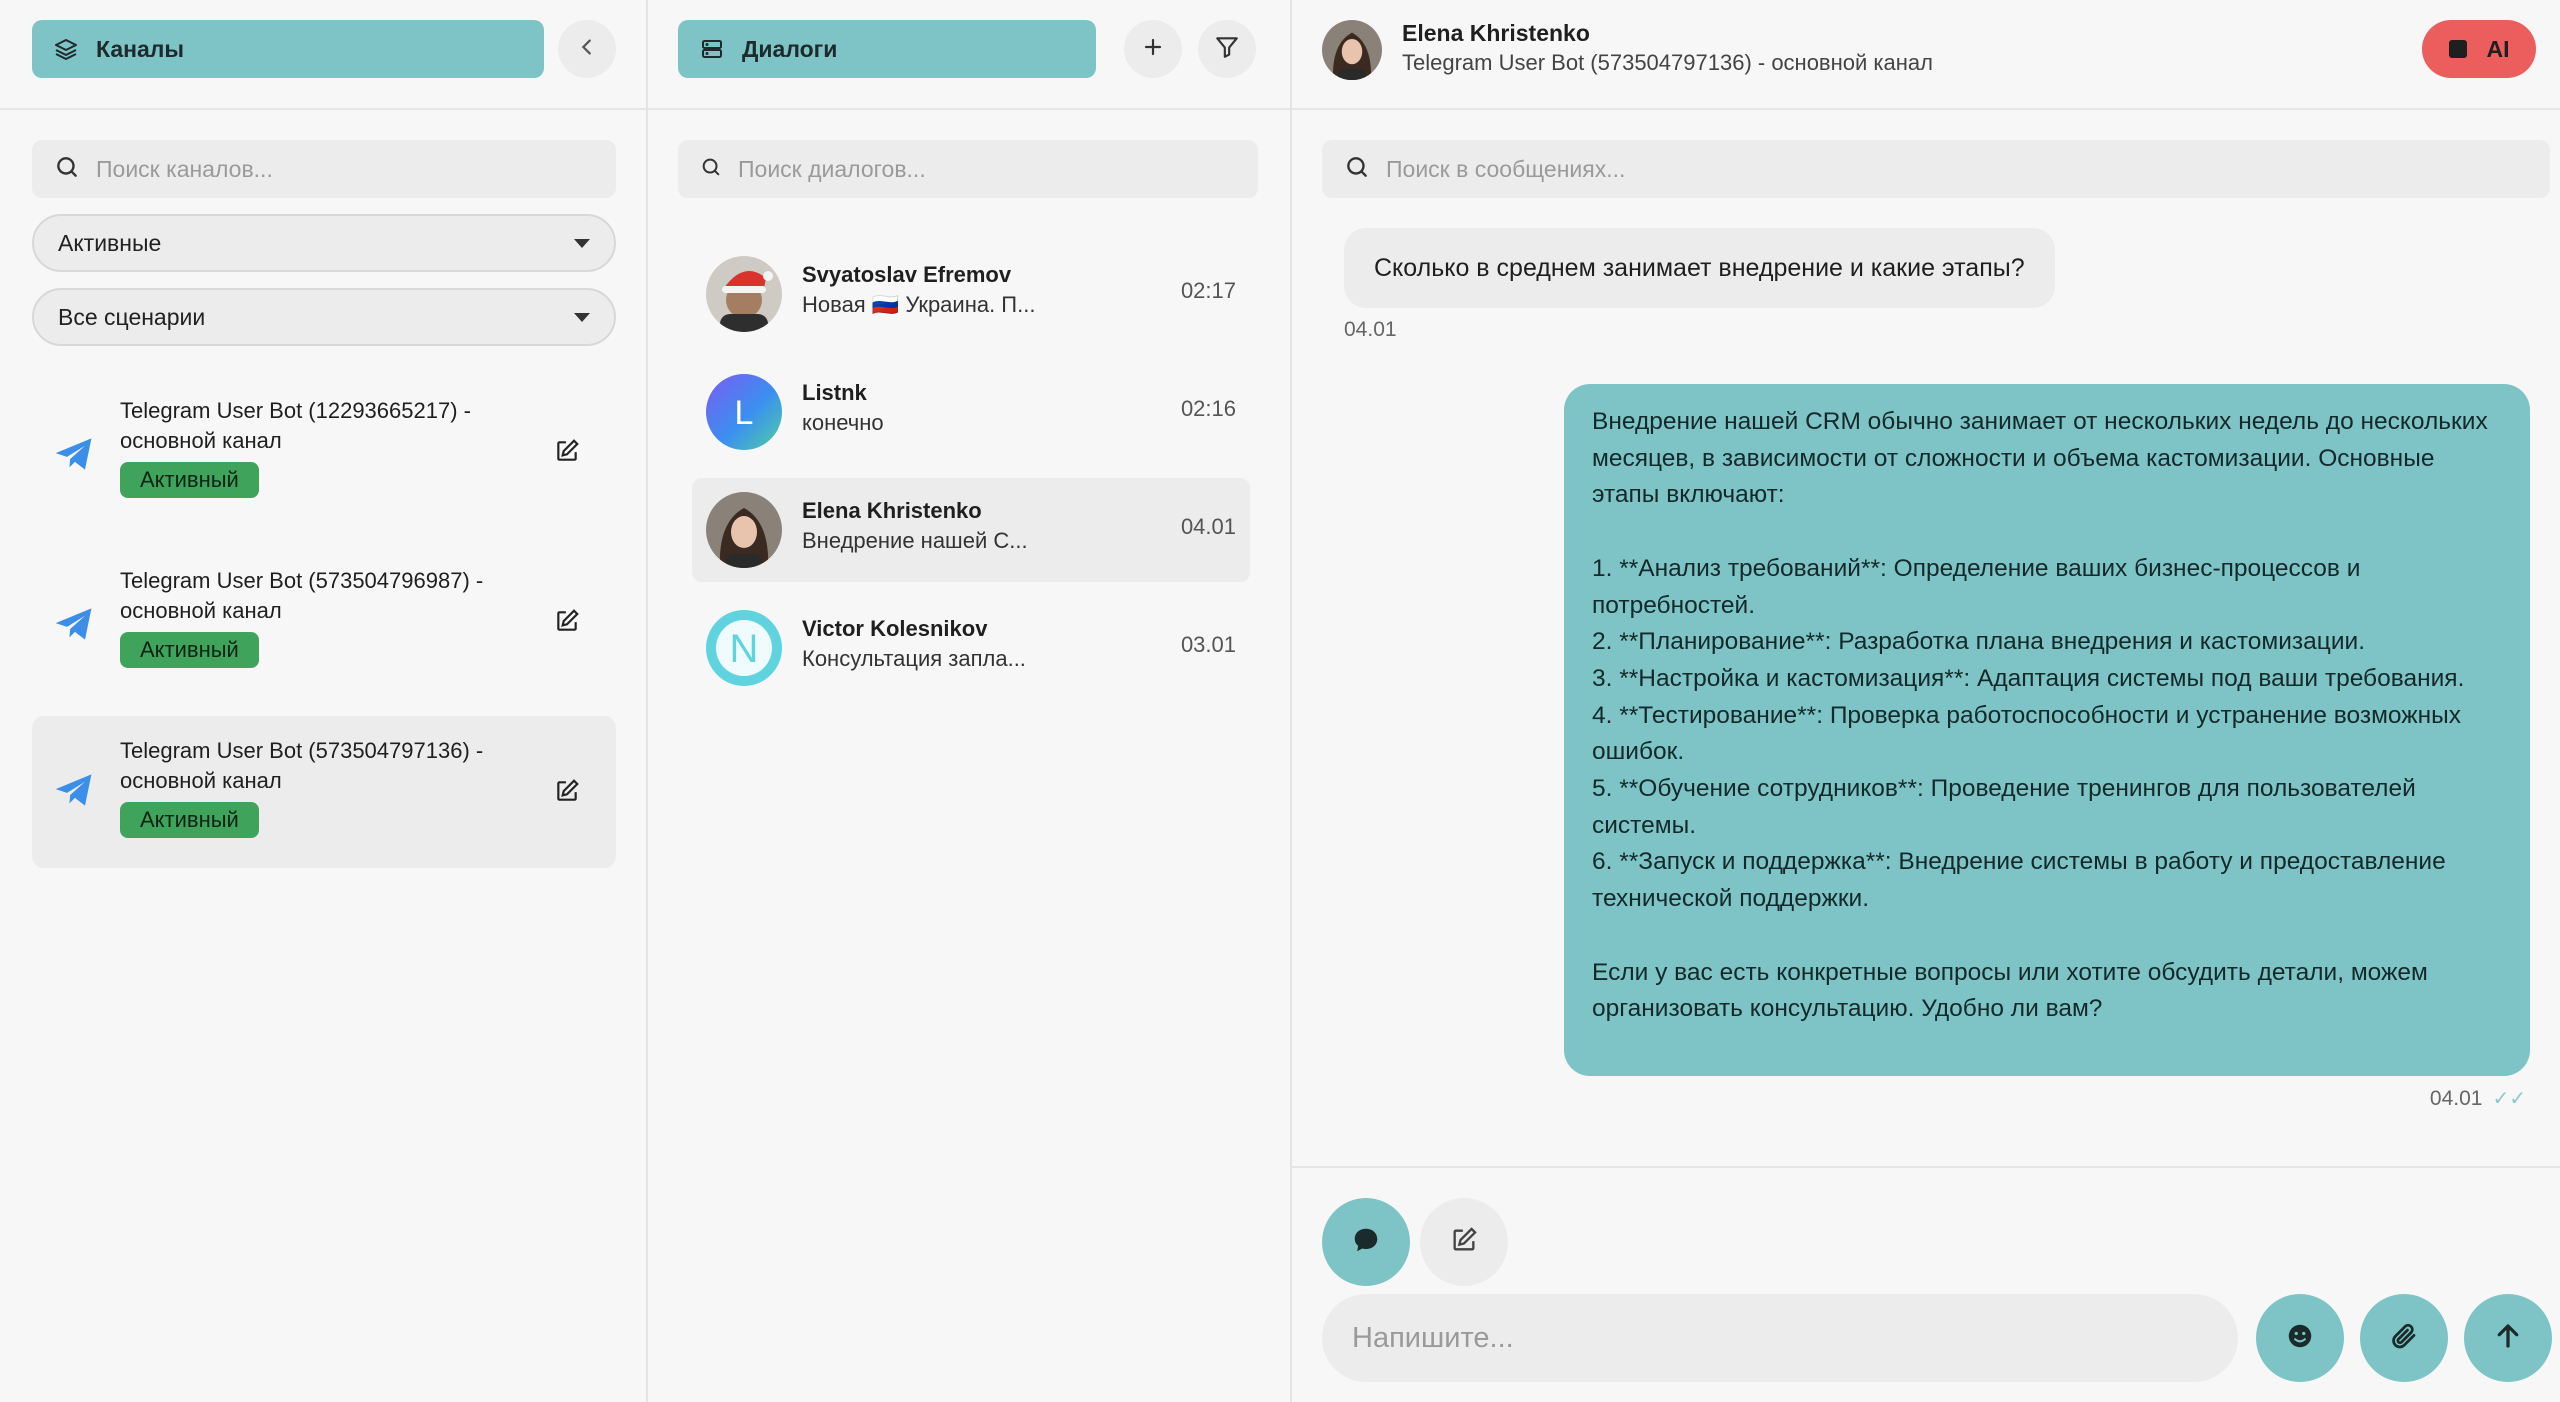 The height and width of the screenshot is (1402, 2560). I want to click on dialog-name: Svyatoslav Efremov, so click(907, 274).